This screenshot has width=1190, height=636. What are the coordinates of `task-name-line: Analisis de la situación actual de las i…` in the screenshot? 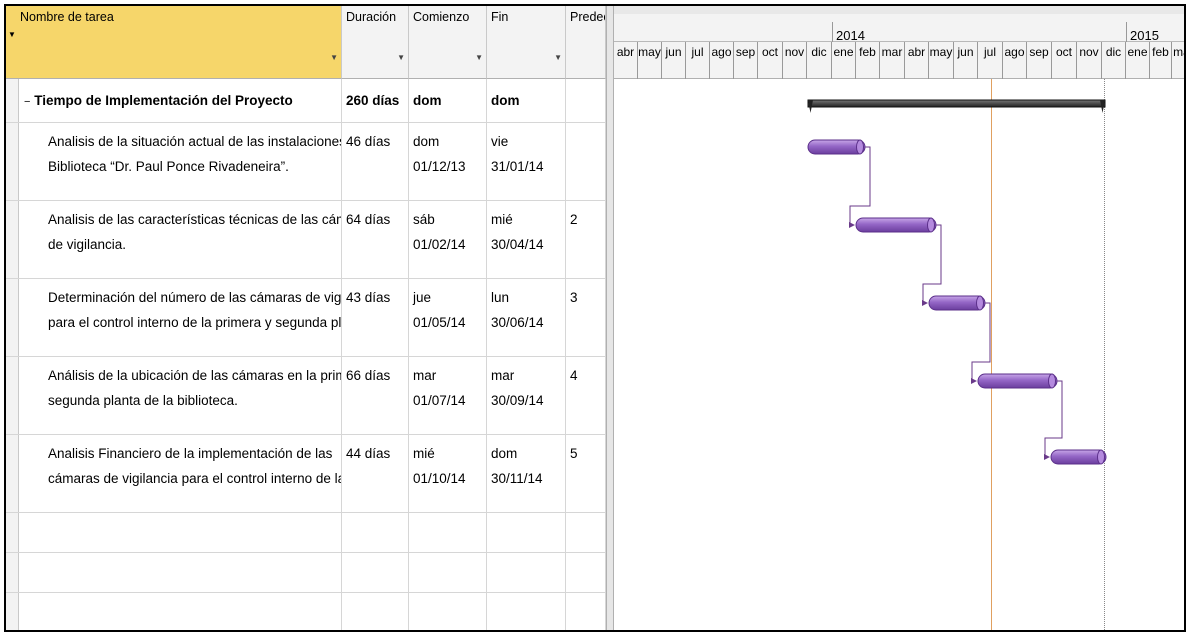 It's located at (195, 141).